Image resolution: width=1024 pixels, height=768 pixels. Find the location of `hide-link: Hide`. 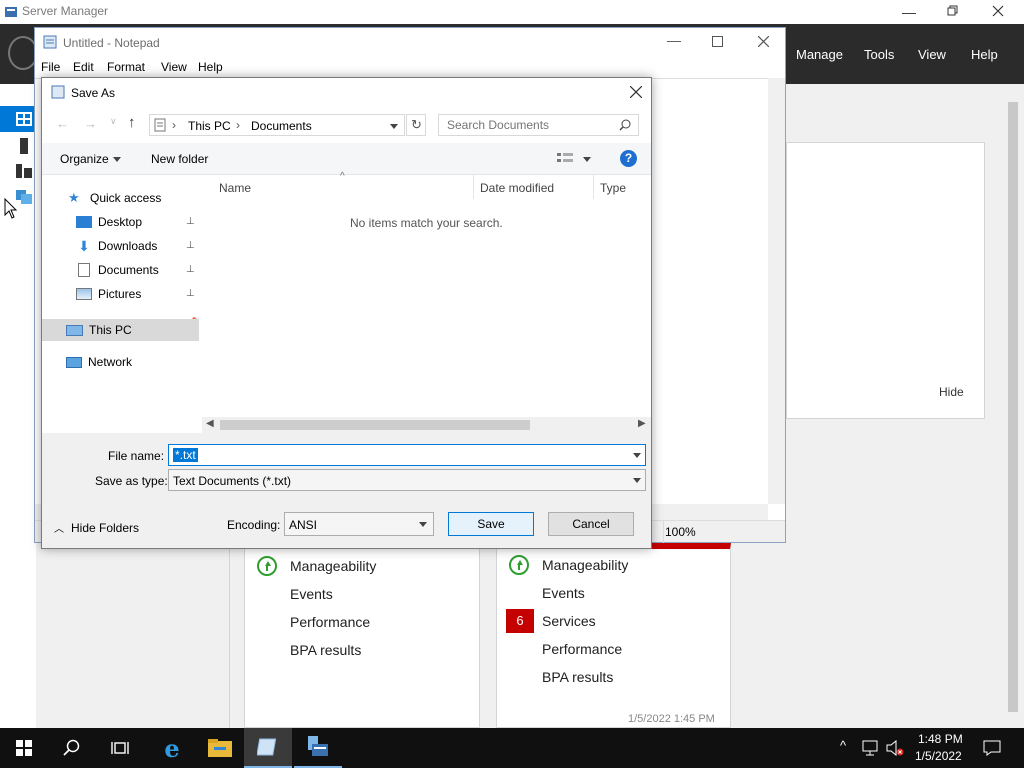

hide-link: Hide is located at coordinates (951, 392).